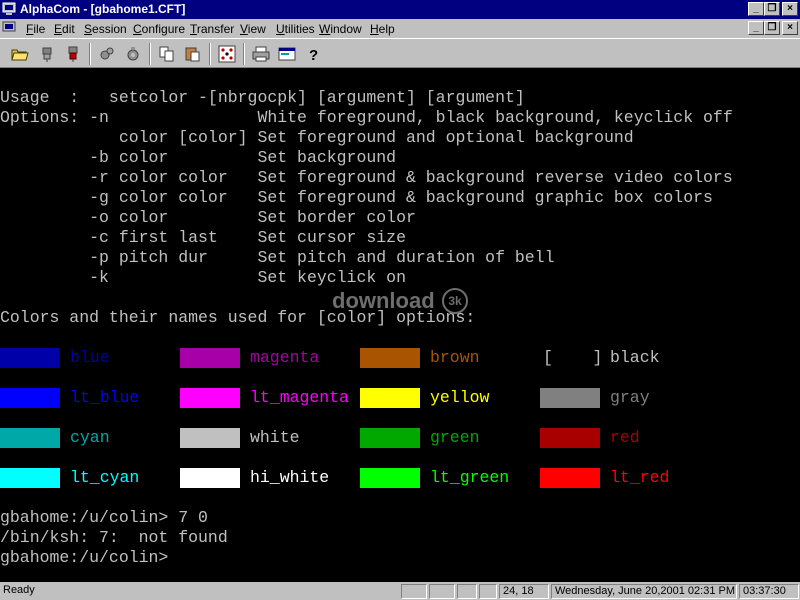  I want to click on color-name-gray: gray, so click(630, 397).